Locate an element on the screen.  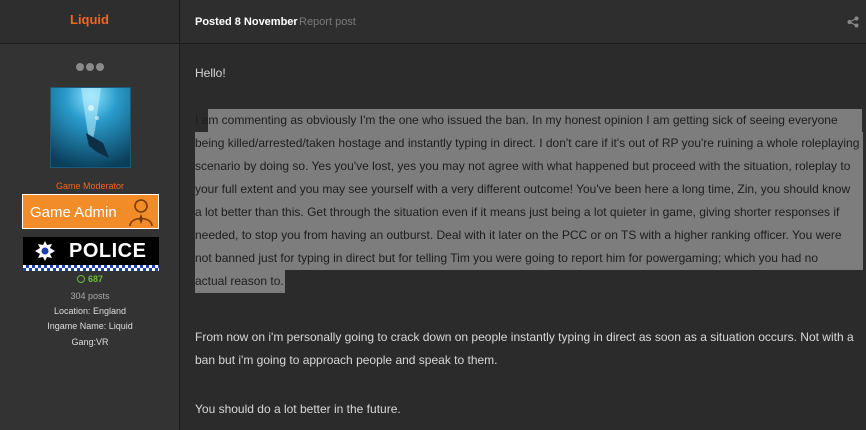
author-gang: Gang:VR is located at coordinates (90, 342).